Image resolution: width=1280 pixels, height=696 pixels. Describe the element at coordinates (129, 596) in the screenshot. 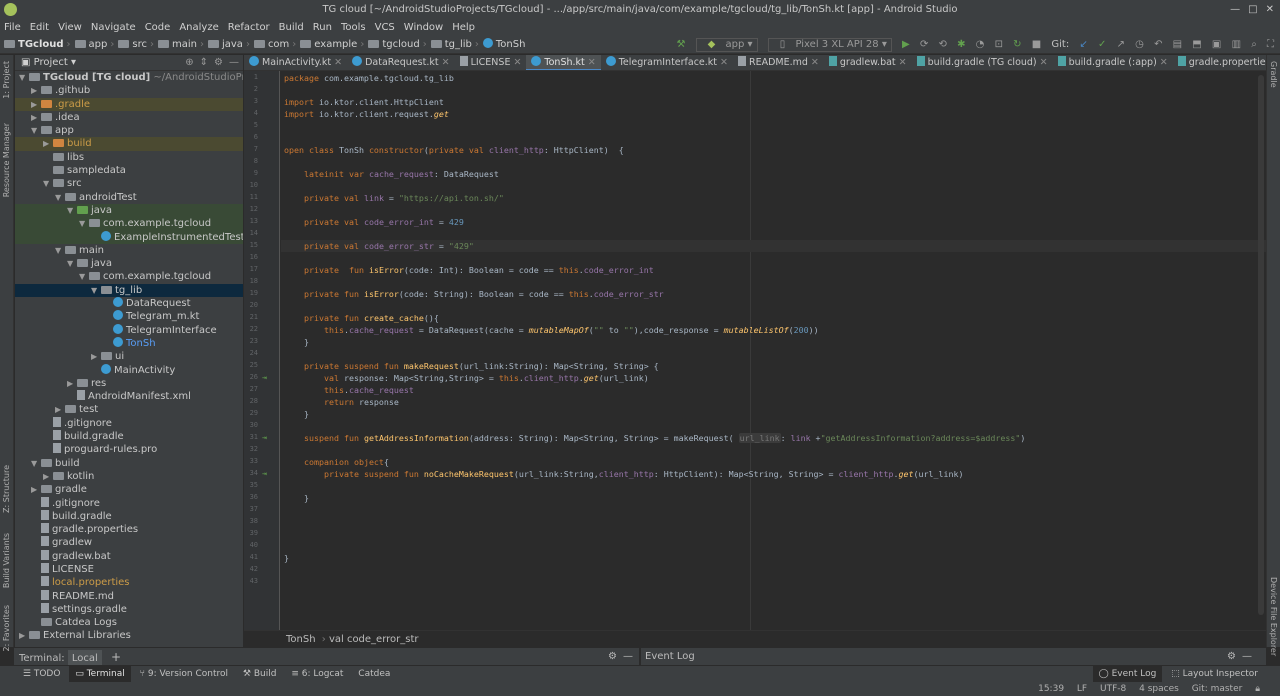

I see `tree-item: README.md` at that location.